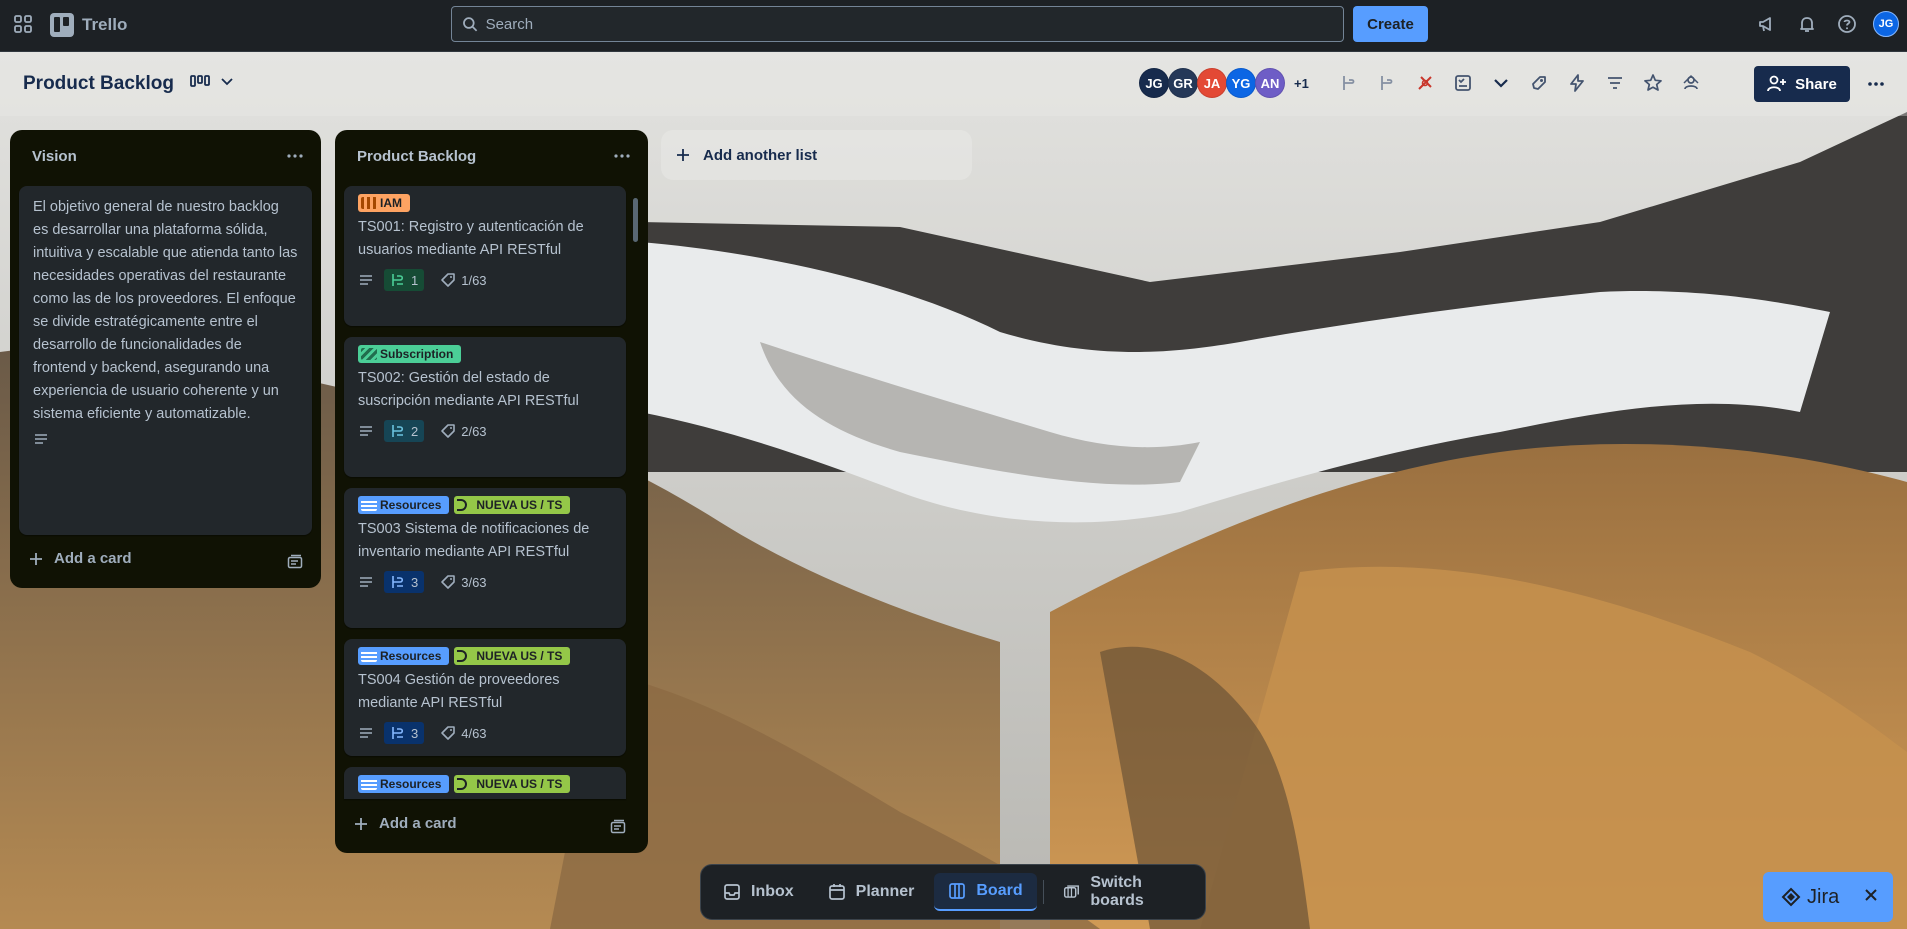 This screenshot has height=929, width=1907. What do you see at coordinates (105, 24) in the screenshot?
I see `app-name: Trello` at bounding box center [105, 24].